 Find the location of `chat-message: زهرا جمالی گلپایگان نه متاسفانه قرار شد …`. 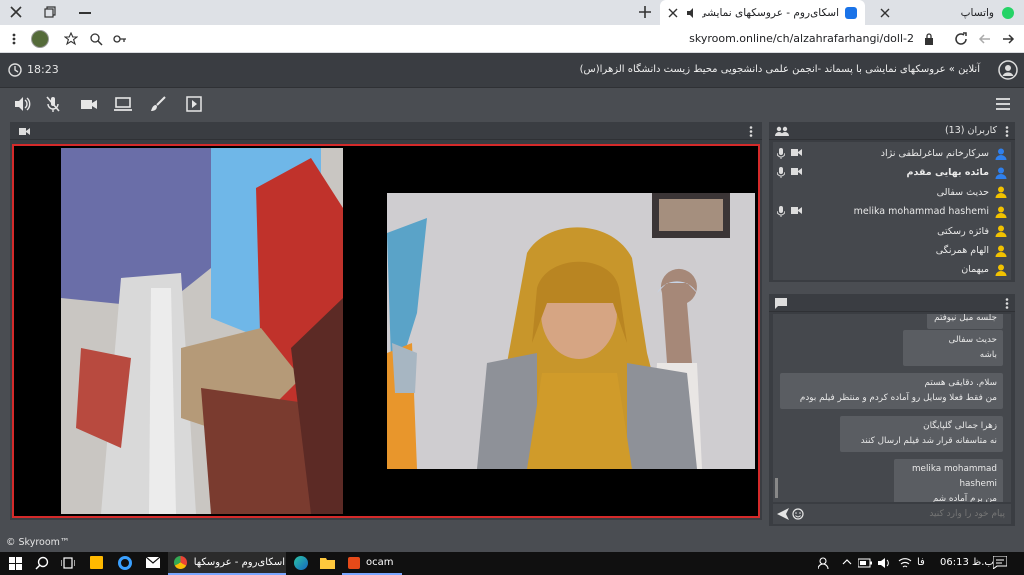

chat-message: زهرا جمالی گلپایگان نه متاسفانه قرار شد … is located at coordinates (921, 434).